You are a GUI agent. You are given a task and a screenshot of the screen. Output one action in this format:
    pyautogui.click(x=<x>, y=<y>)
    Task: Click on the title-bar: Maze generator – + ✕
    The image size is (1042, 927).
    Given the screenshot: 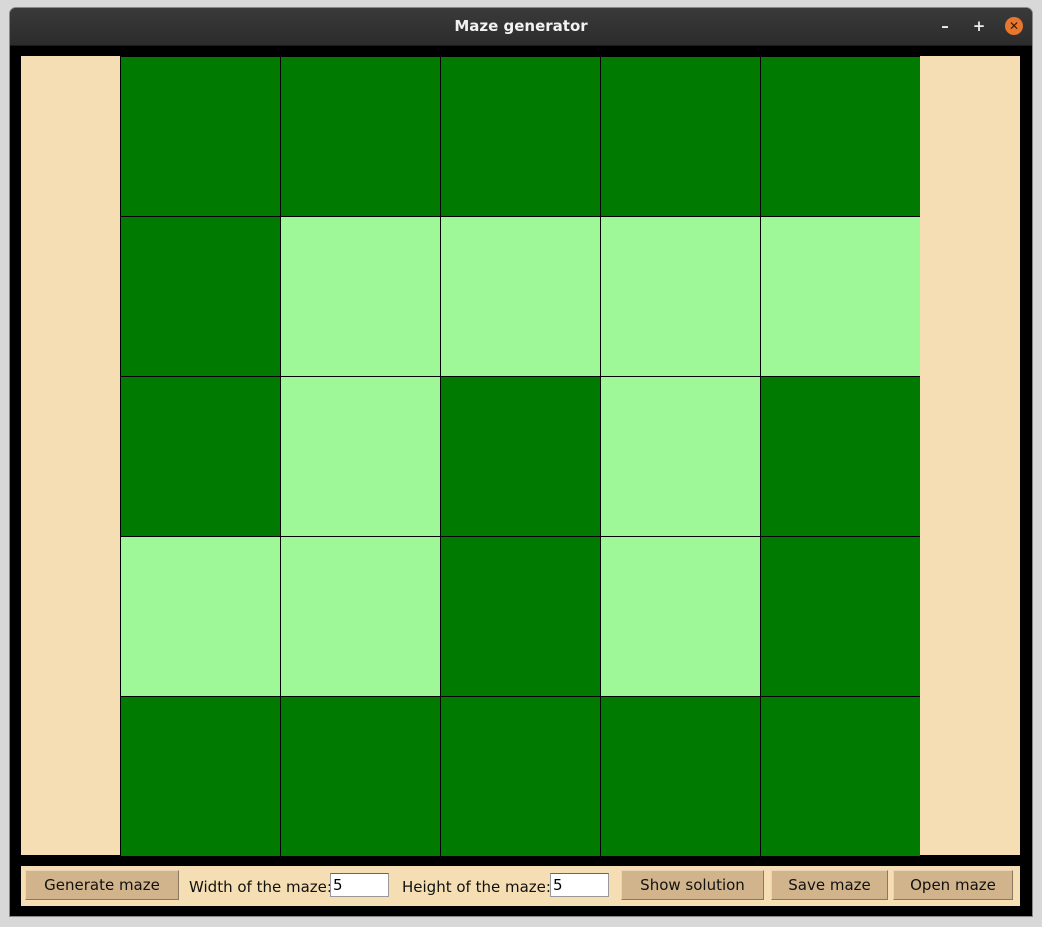 What is the action you would take?
    pyautogui.click(x=521, y=27)
    